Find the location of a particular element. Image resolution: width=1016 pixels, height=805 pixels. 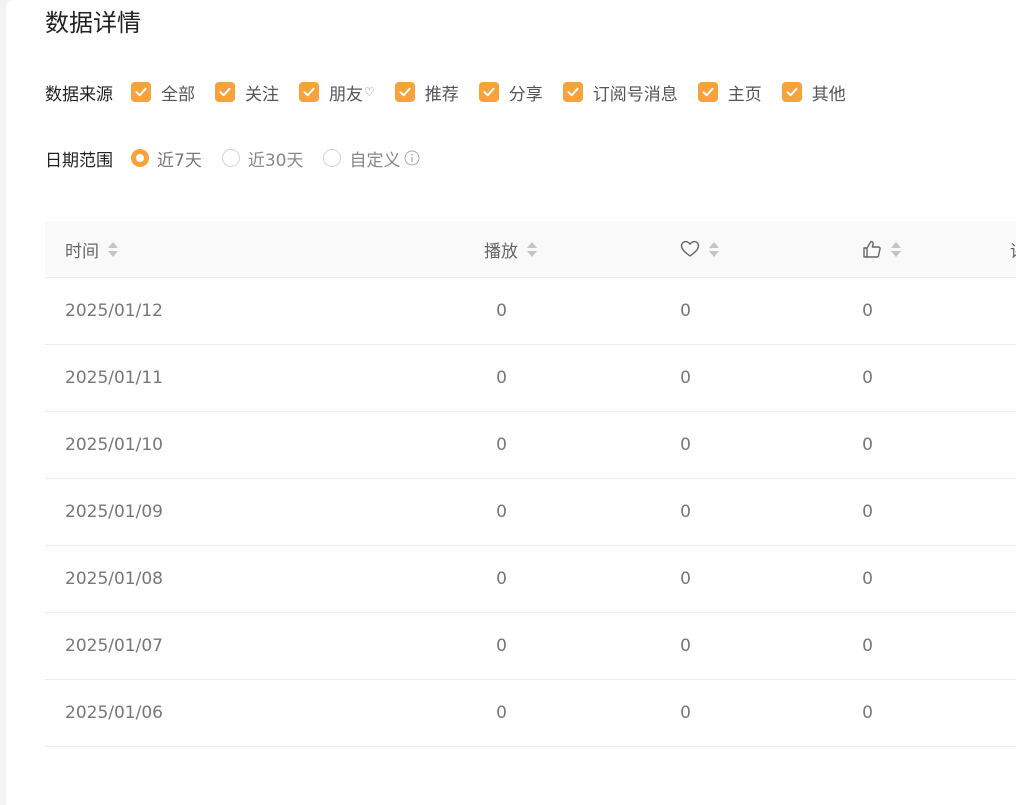

source-checkbox-all: 全部 is located at coordinates (163, 92).